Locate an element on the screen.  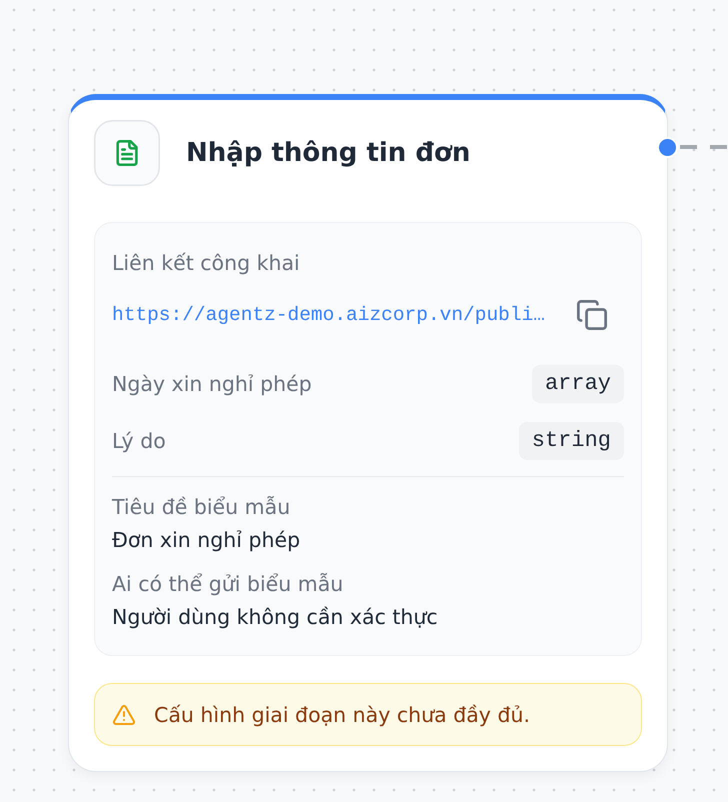
detail-value: Đơn xin nghỉ phép is located at coordinates (207, 540).